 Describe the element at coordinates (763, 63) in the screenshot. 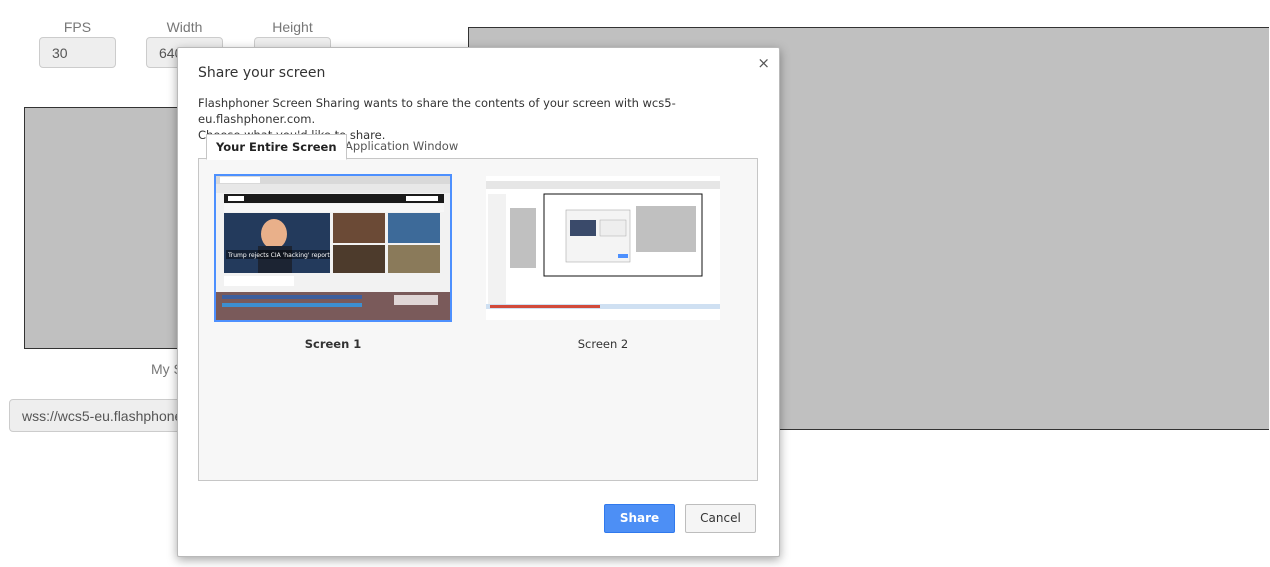

I see `close-icon: ×` at that location.